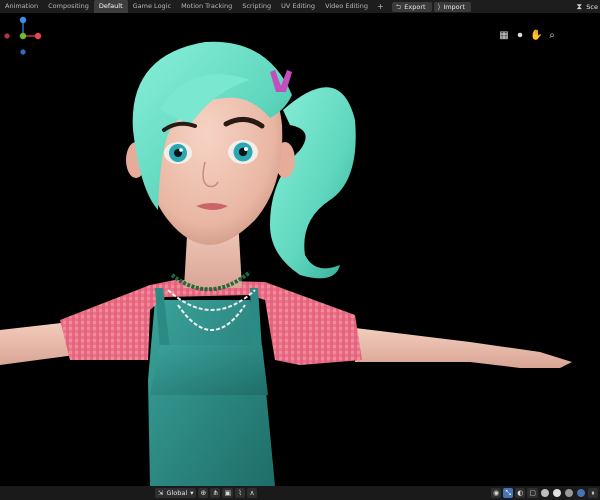 This screenshot has height=500, width=600. Describe the element at coordinates (252, 493) in the screenshot. I see `falloff-icon: ∧` at that location.